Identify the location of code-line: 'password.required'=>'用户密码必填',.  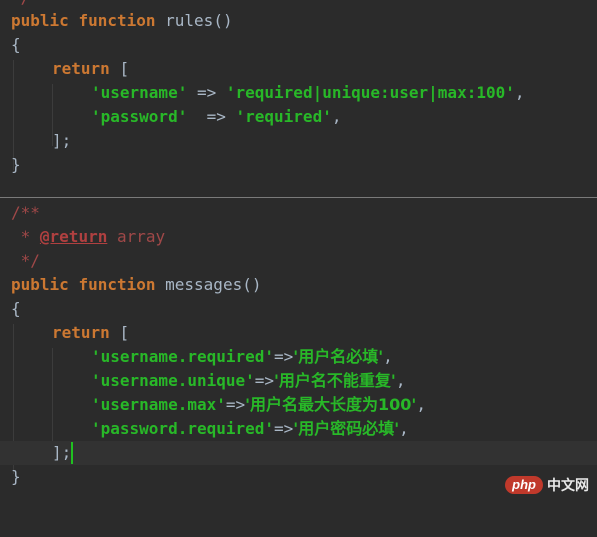
(298, 429).